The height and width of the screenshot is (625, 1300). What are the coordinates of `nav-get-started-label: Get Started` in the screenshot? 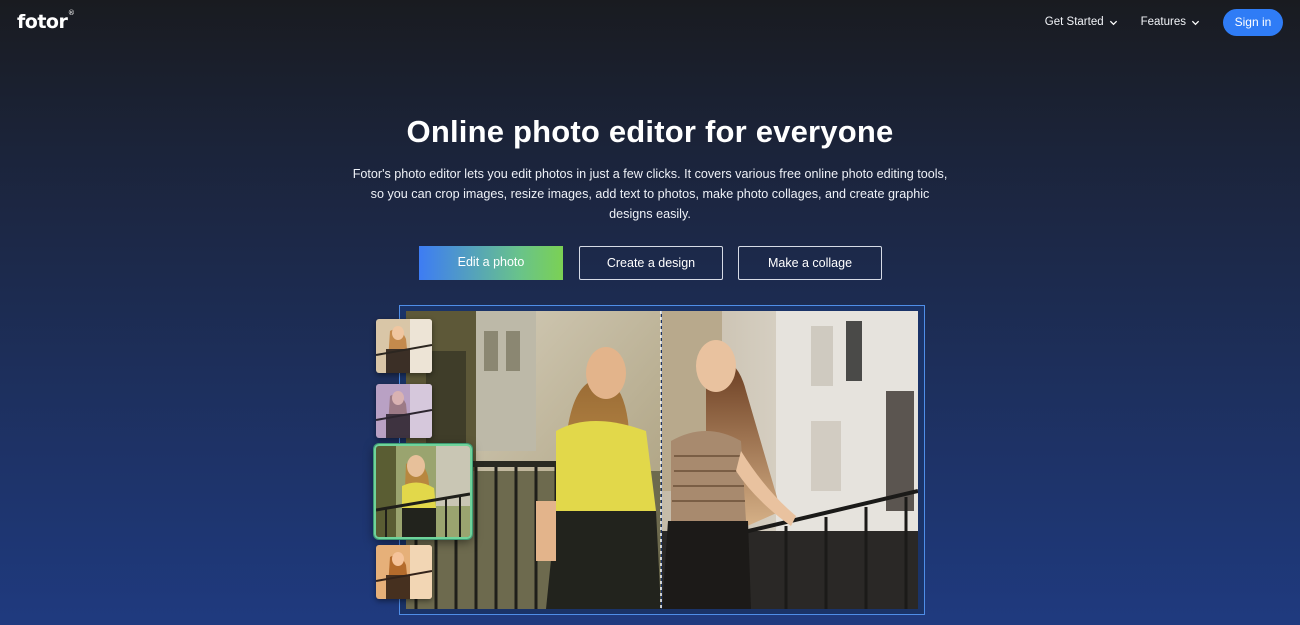 It's located at (1074, 22).